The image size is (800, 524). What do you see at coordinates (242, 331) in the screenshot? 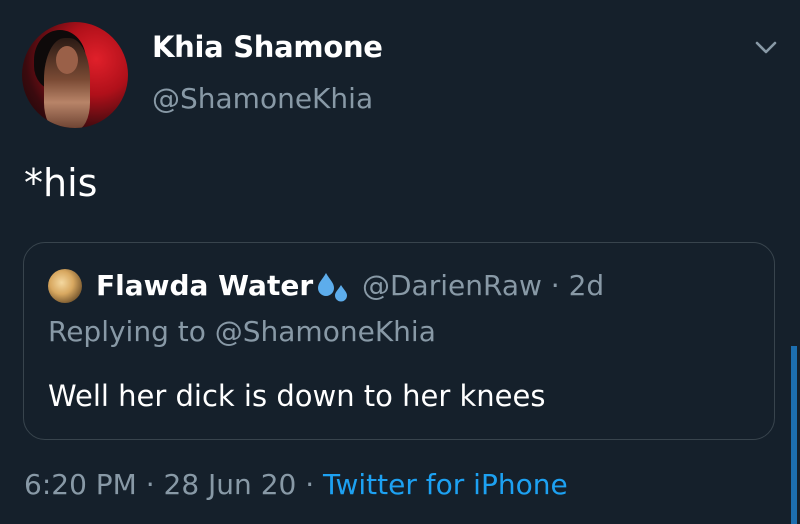
I see `replying-to: Replying to @ShamoneKhia` at bounding box center [242, 331].